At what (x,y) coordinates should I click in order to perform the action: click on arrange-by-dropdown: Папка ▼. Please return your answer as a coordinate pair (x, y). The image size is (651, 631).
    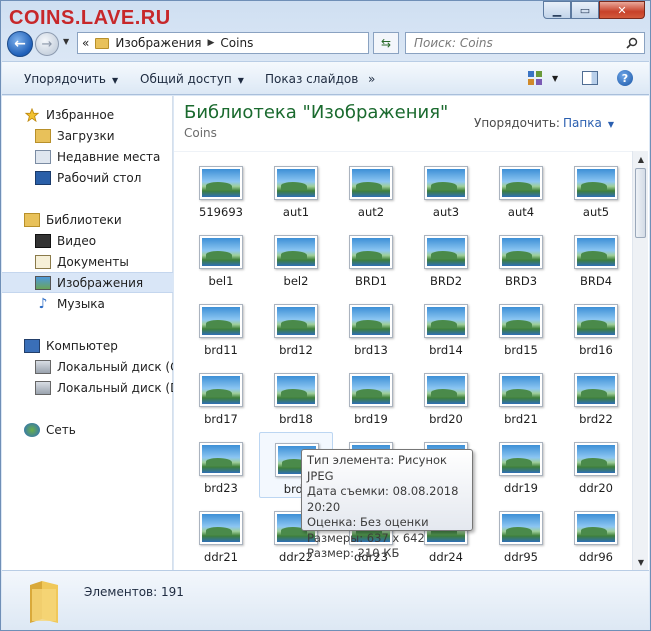
    Looking at the image, I should click on (588, 123).